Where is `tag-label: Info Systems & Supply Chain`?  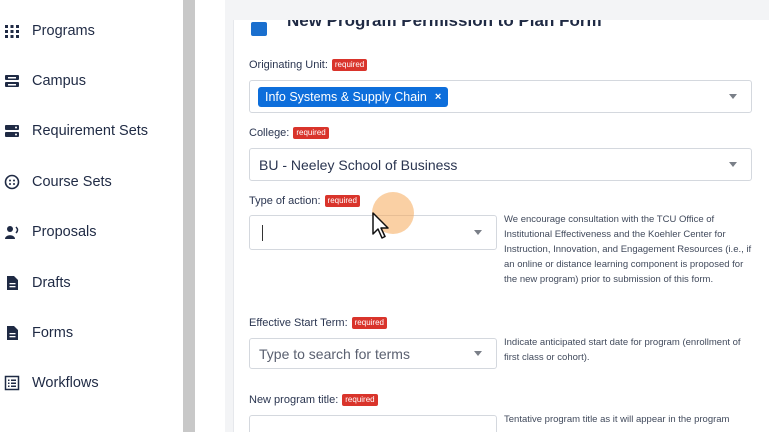 tag-label: Info Systems & Supply Chain is located at coordinates (346, 97).